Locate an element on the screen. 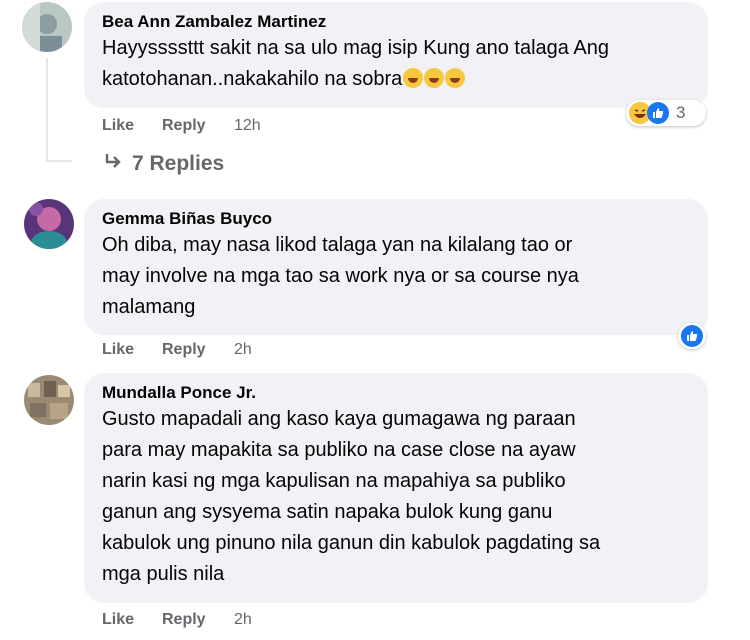 Image resolution: width=750 pixels, height=640 pixels. replies-count-label: 7 Replies is located at coordinates (178, 163).